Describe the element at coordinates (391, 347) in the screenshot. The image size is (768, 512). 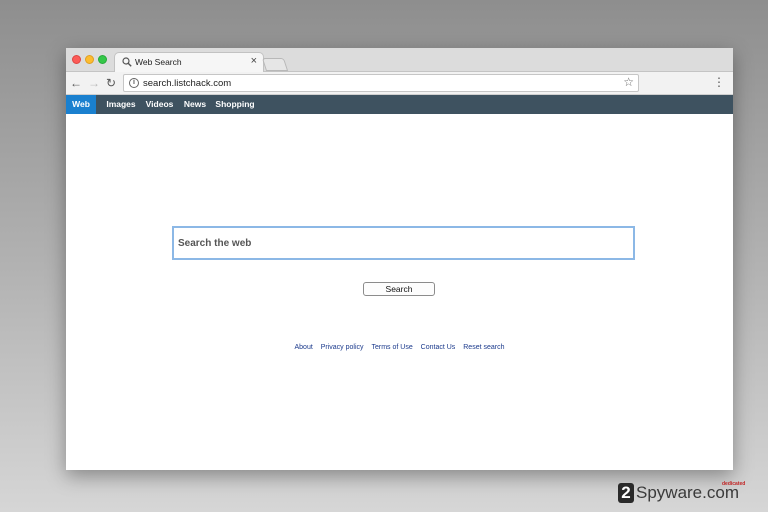
I see `footer-link-terms: Terms of Use` at that location.